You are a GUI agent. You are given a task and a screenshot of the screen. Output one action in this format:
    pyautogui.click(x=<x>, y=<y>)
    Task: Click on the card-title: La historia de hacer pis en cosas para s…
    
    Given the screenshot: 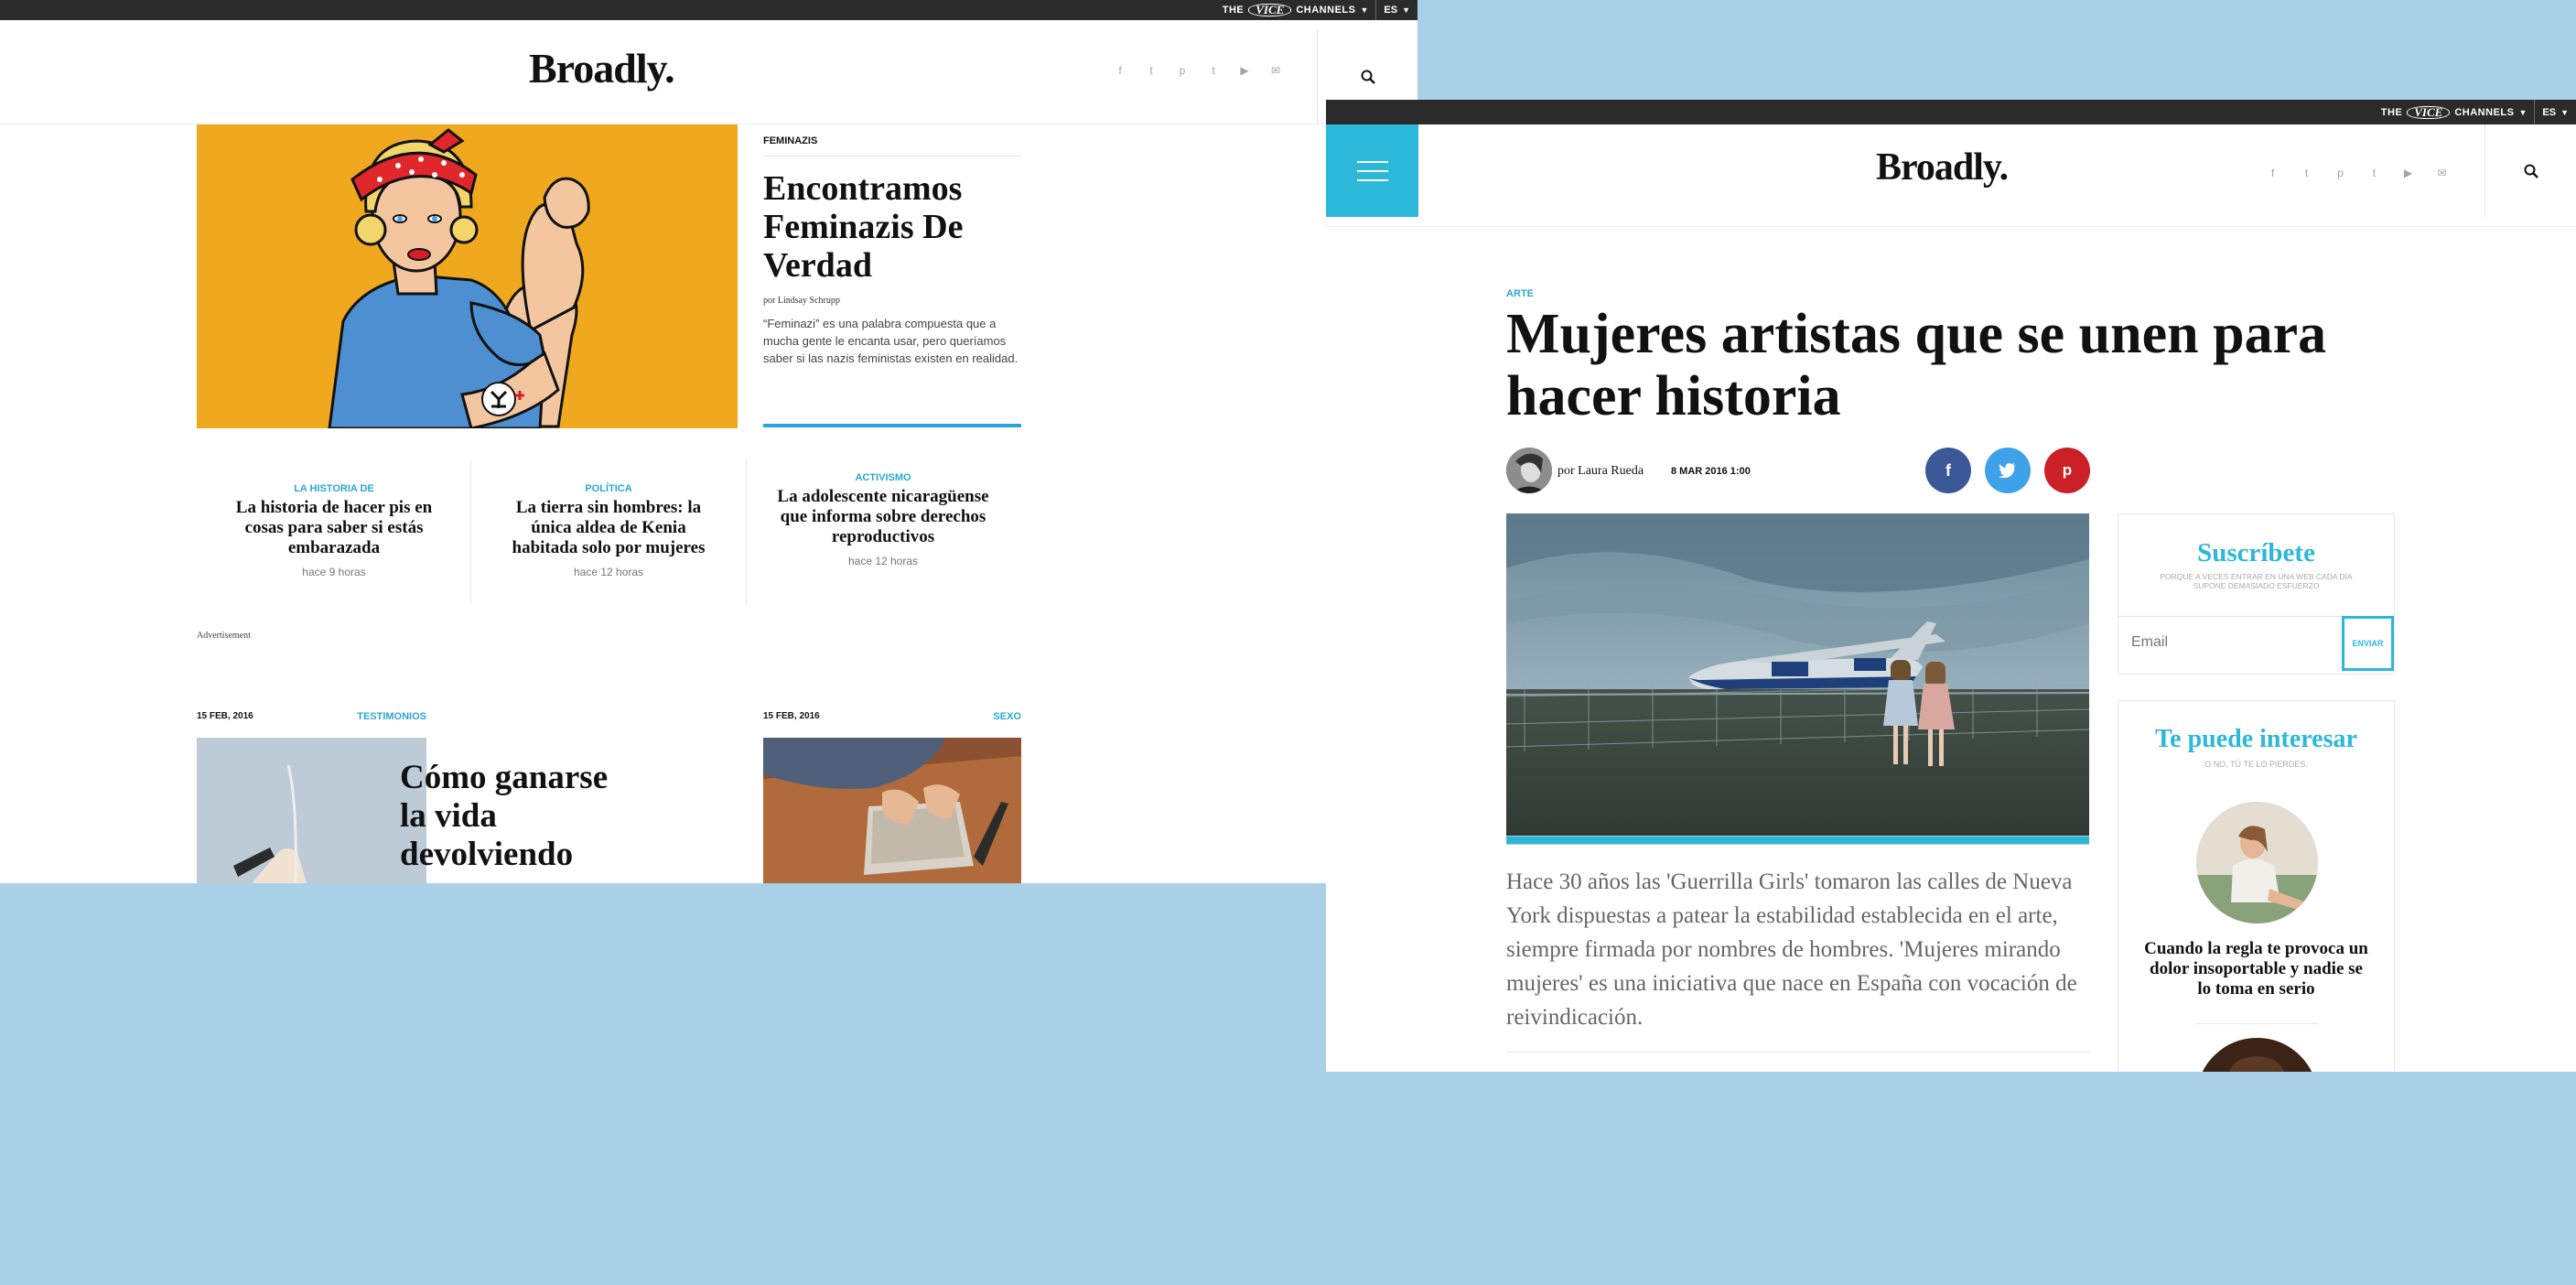 What is the action you would take?
    pyautogui.click(x=334, y=528)
    